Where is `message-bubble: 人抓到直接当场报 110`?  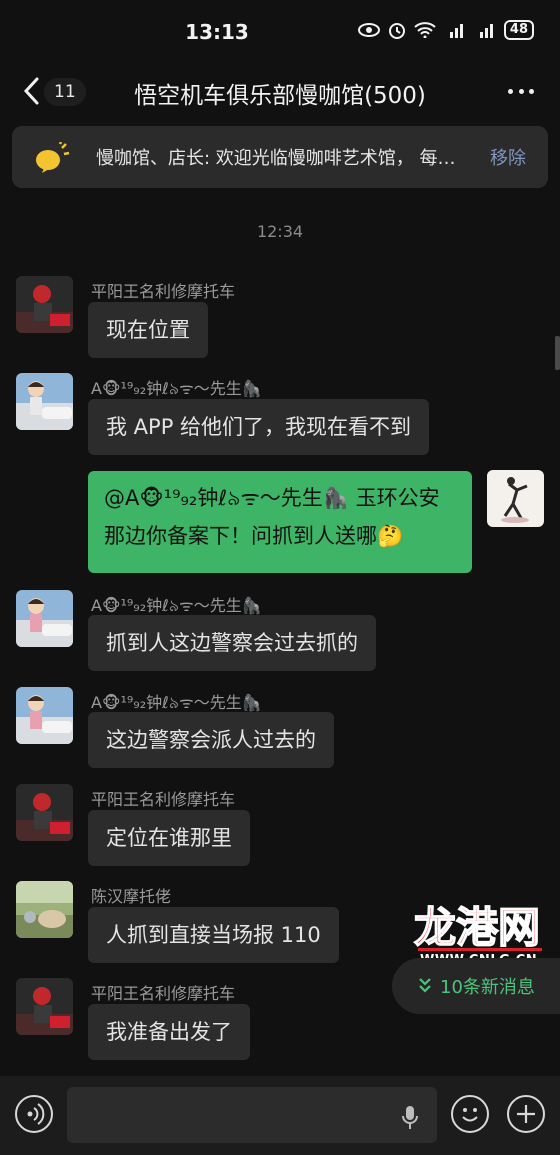
message-bubble: 人抓到直接当场报 110 is located at coordinates (213, 935).